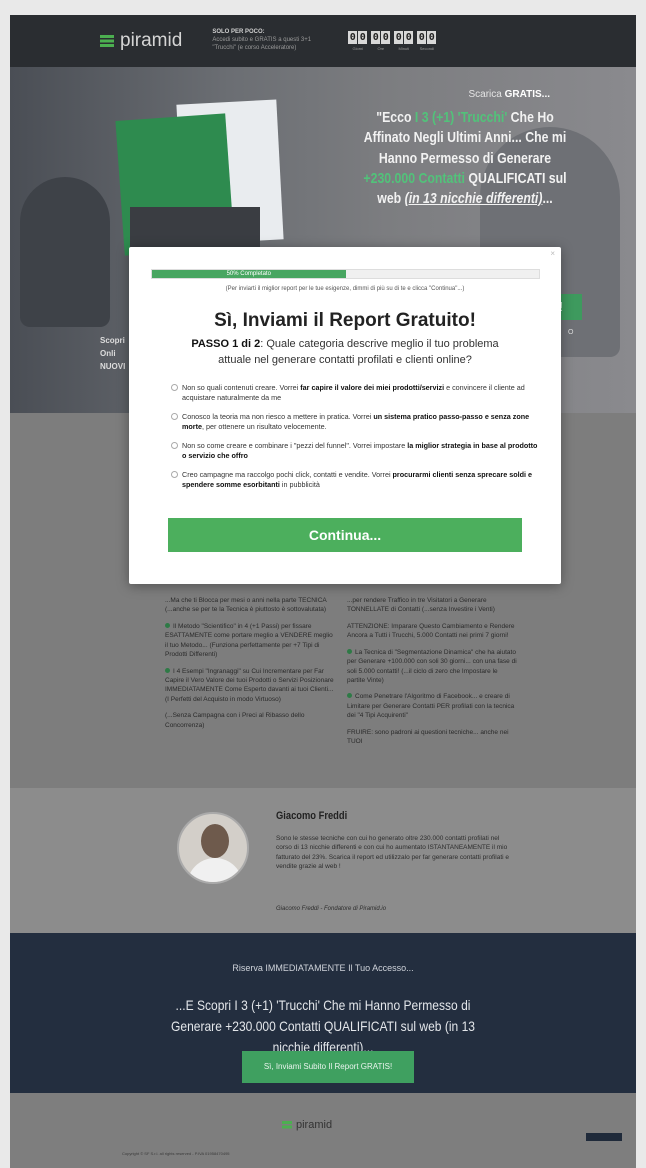 The height and width of the screenshot is (1168, 646). I want to click on cta-download-button: Sì, Inviami Subito Il Report GRATIS!, so click(328, 1067).